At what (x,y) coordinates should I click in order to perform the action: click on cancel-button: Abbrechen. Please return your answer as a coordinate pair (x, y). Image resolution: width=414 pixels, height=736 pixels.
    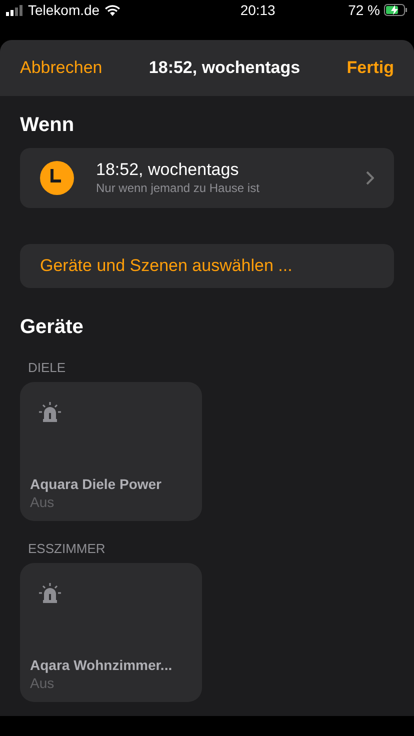
    Looking at the image, I should click on (61, 68).